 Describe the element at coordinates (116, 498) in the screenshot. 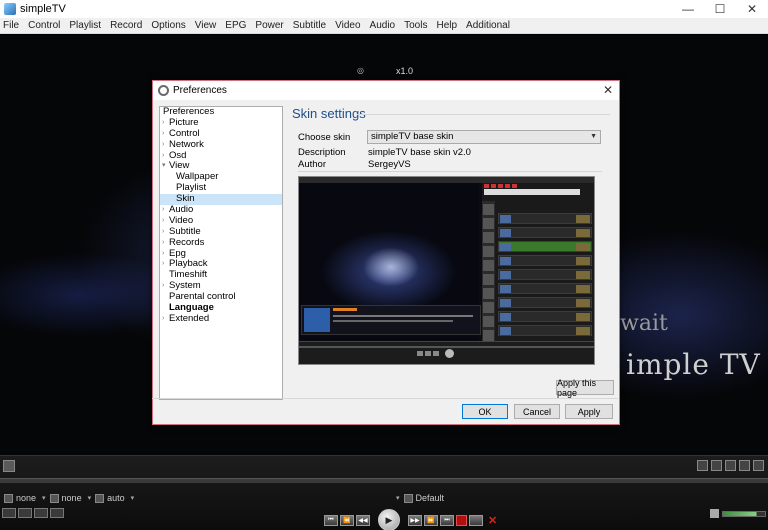

I see `aspect-select: auto` at that location.